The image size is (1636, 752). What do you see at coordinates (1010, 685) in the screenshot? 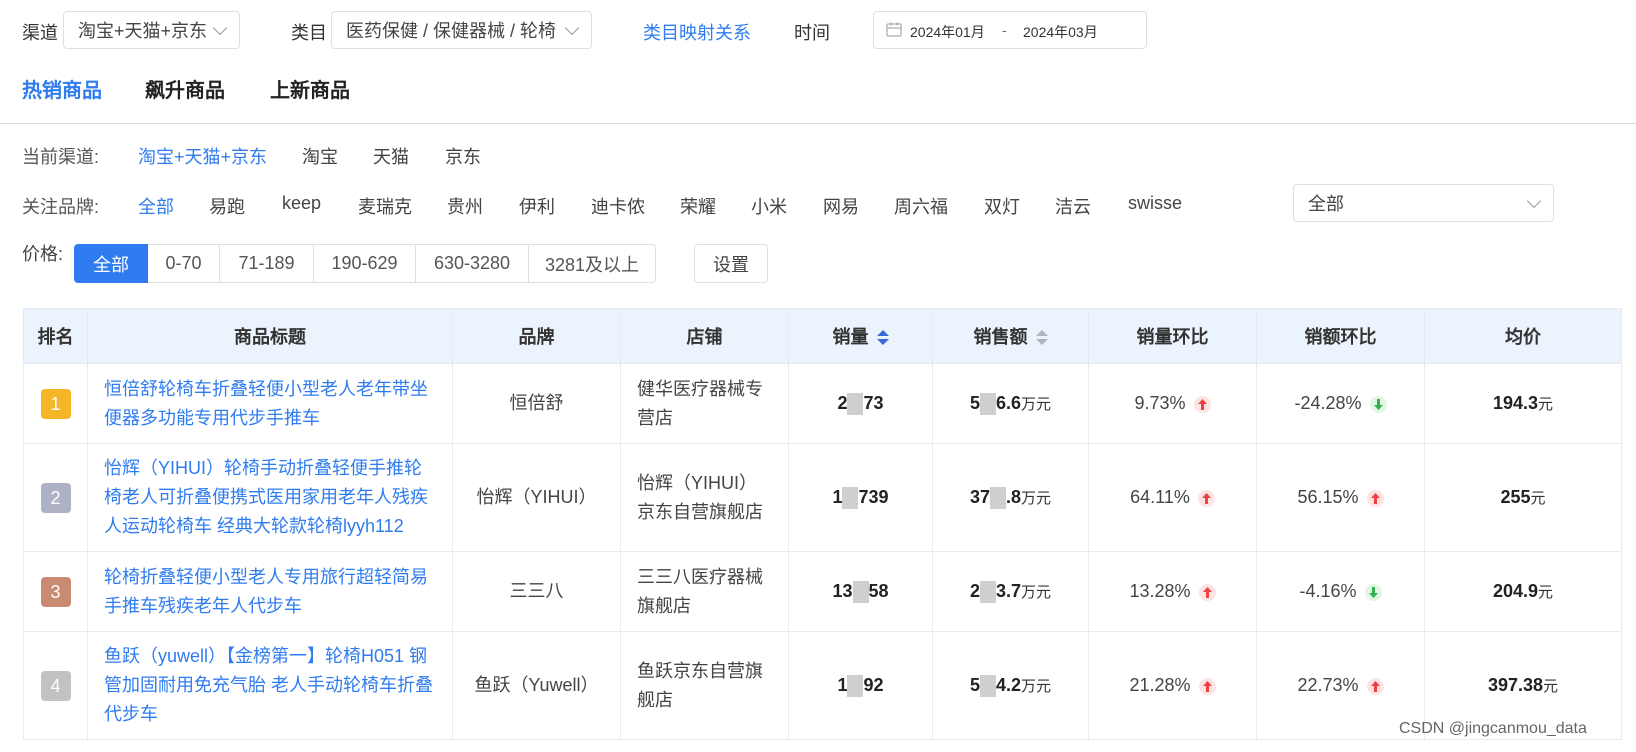
I see `amount-cell: 5 4.2万元` at bounding box center [1010, 685].